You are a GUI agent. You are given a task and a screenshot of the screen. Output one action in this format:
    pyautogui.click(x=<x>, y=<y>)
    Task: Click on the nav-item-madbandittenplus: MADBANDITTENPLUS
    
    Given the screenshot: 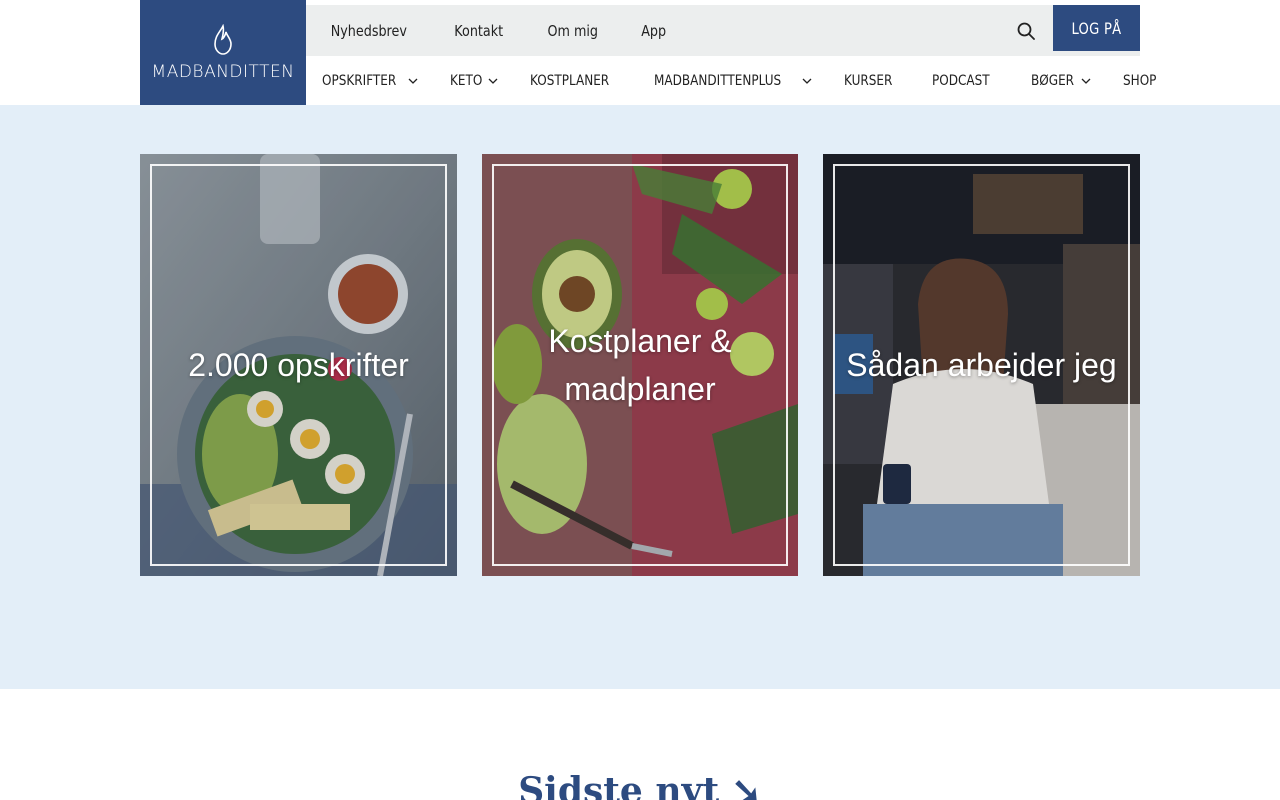 What is the action you would take?
    pyautogui.click(x=733, y=81)
    